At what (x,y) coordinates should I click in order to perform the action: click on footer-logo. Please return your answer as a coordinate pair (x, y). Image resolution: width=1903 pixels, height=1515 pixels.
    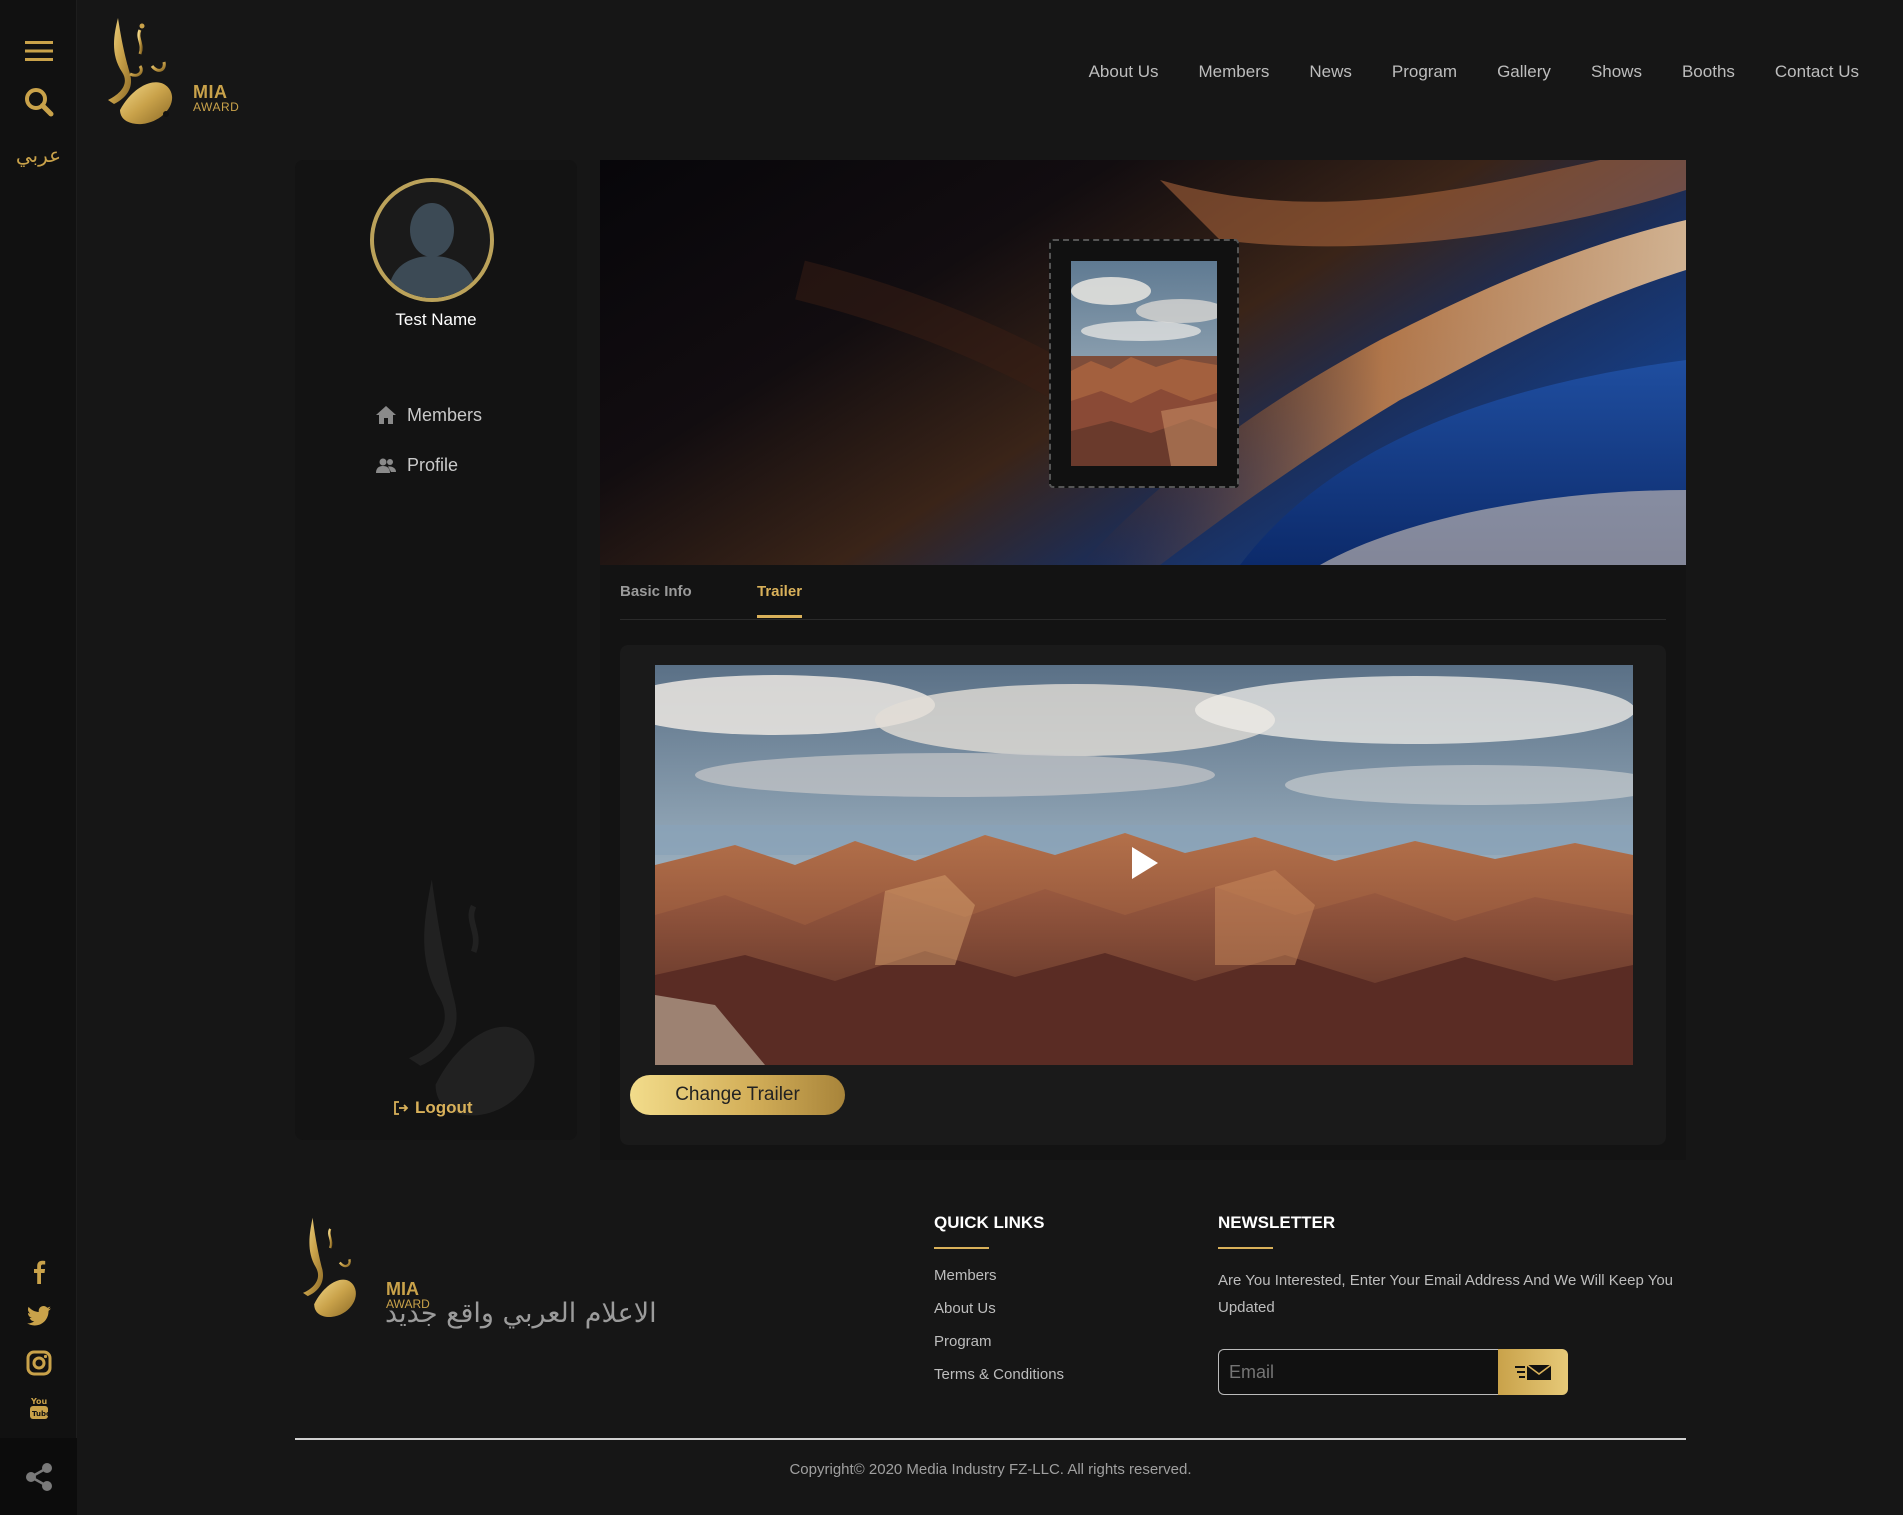
    Looking at the image, I should click on (335, 1272).